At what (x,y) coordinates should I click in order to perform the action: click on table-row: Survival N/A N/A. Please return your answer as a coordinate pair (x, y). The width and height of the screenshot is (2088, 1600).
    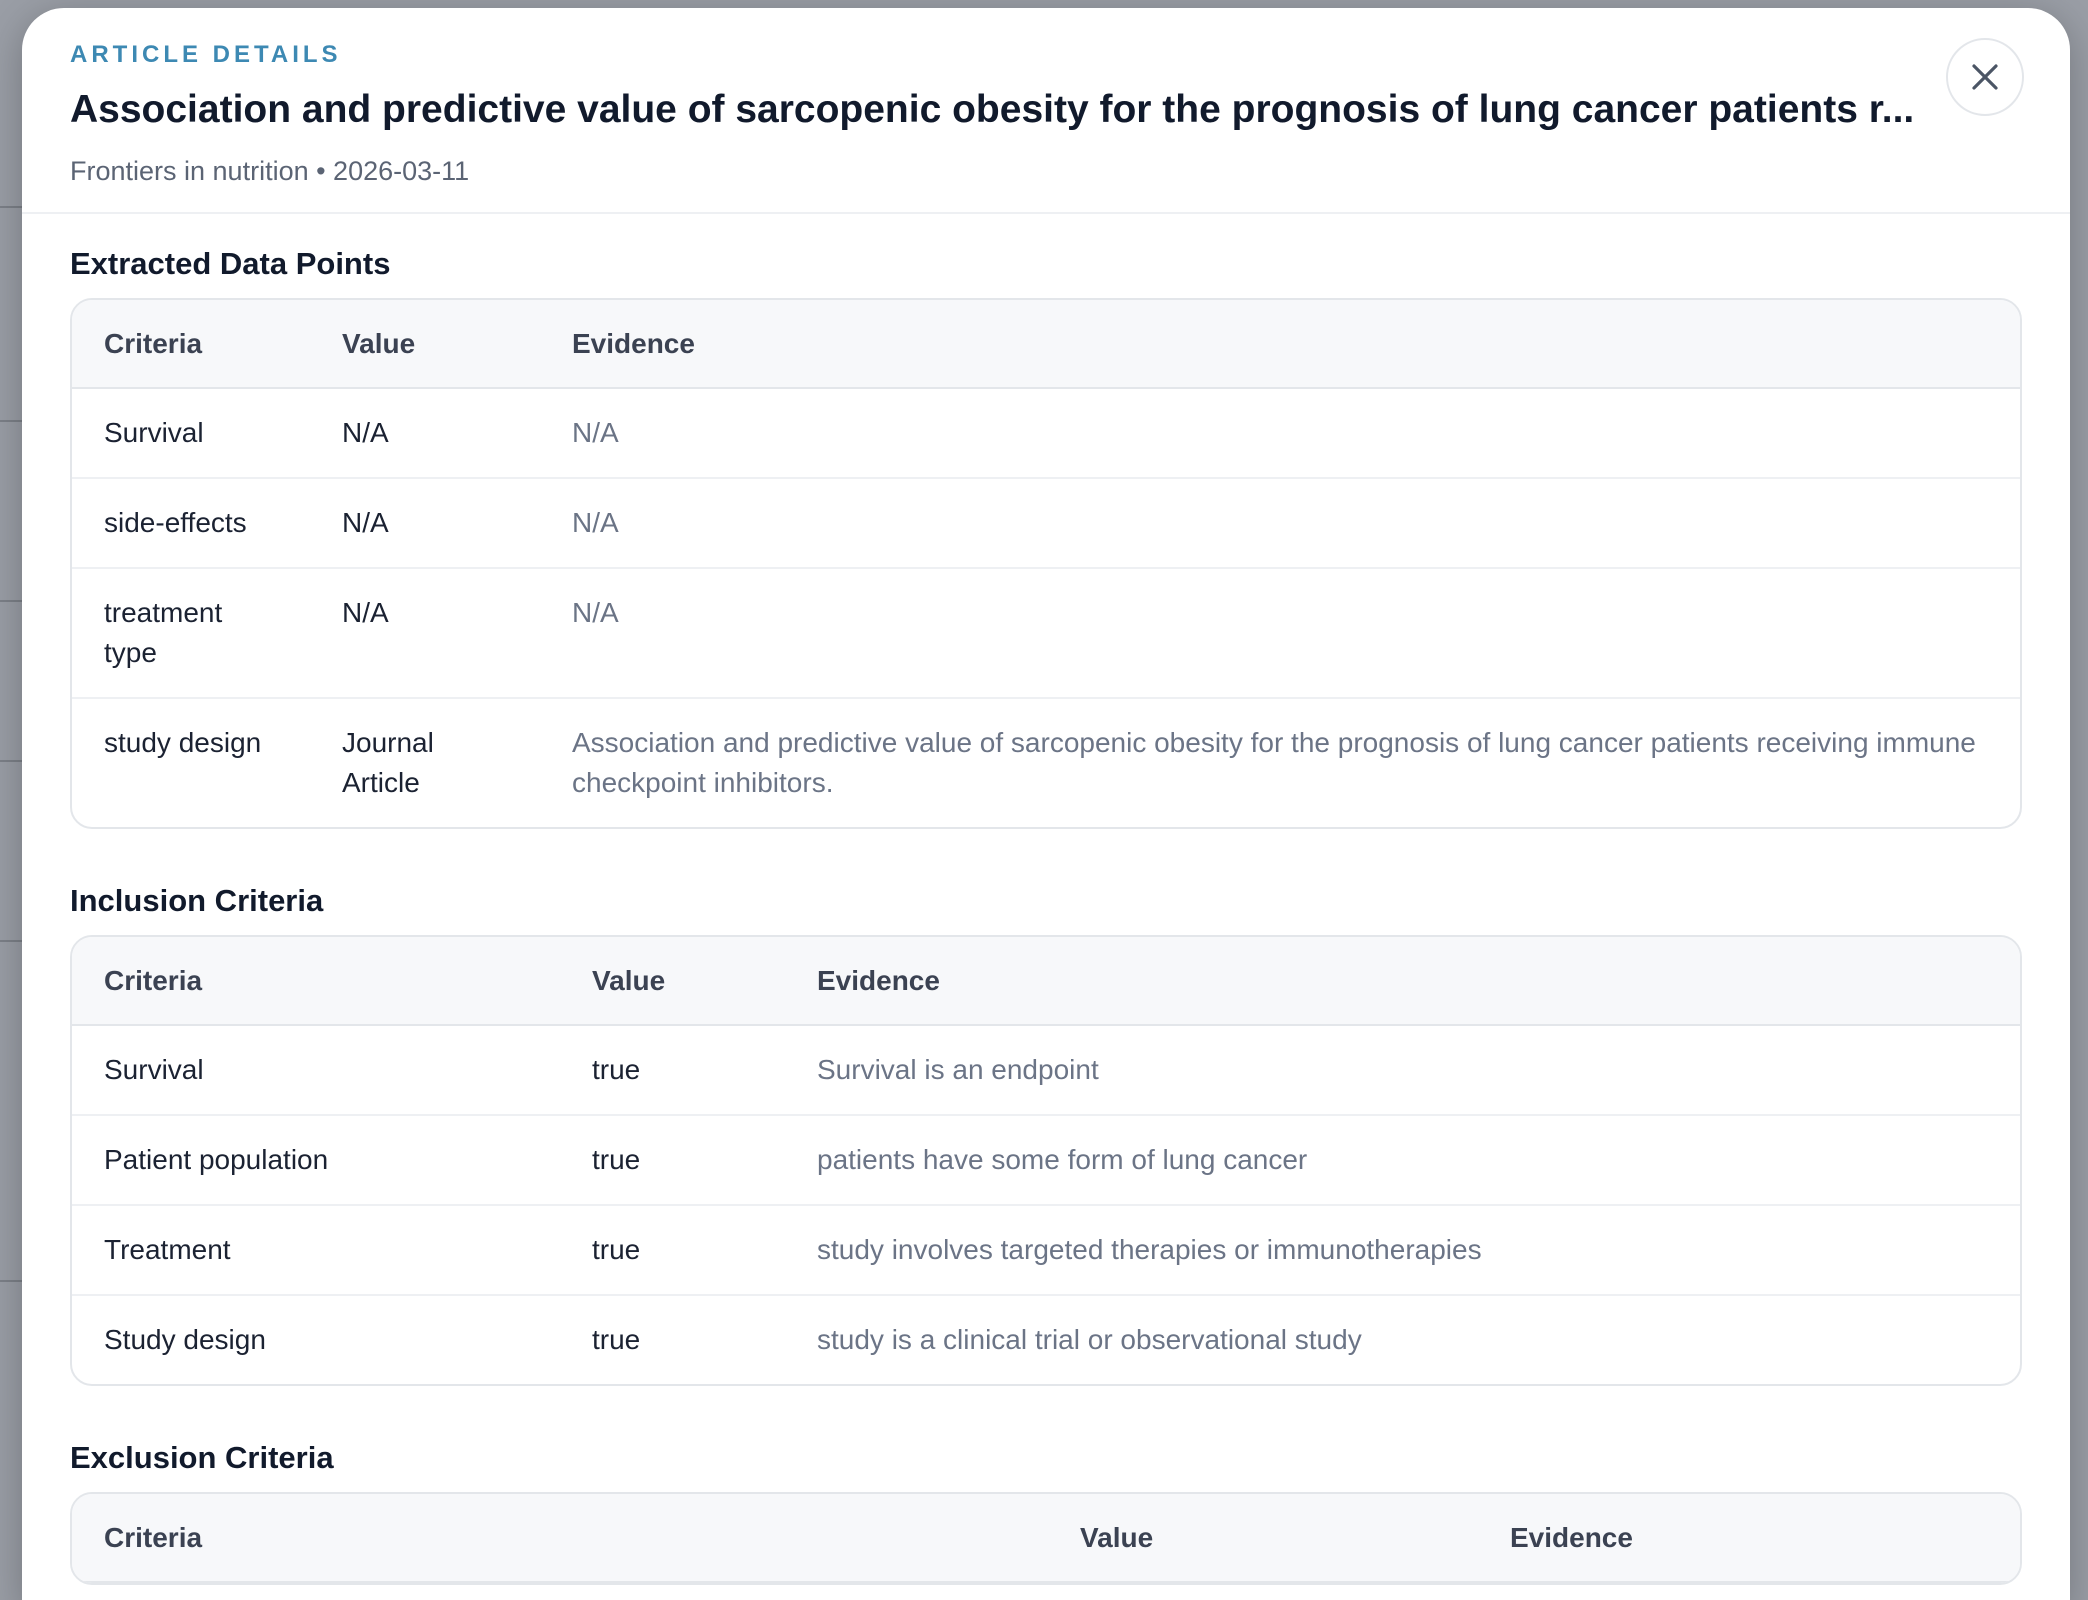
    Looking at the image, I should click on (1046, 433).